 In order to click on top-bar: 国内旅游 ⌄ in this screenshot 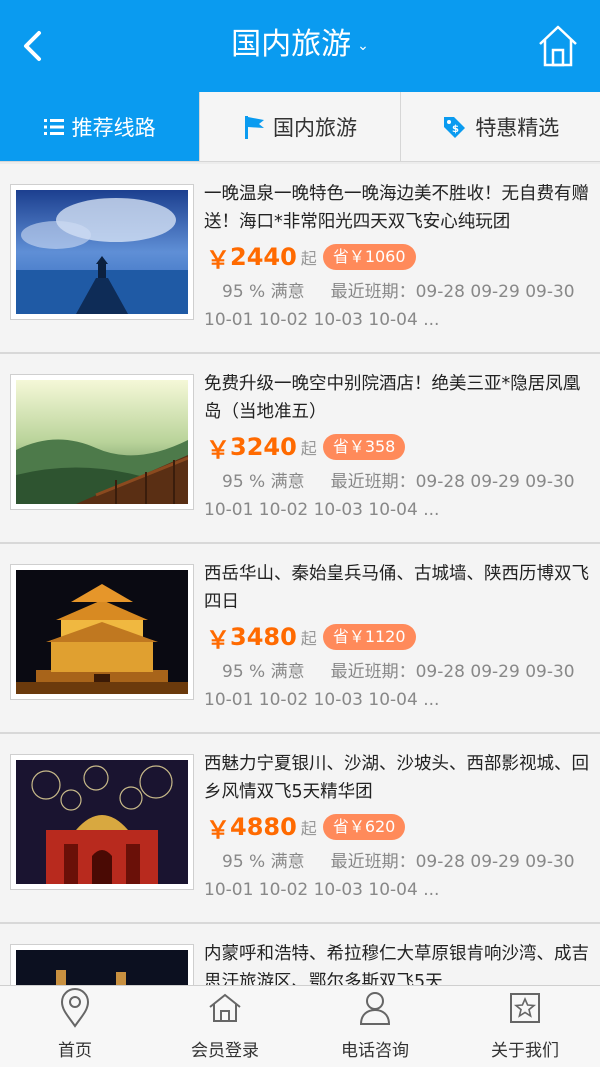, I will do `click(300, 46)`.